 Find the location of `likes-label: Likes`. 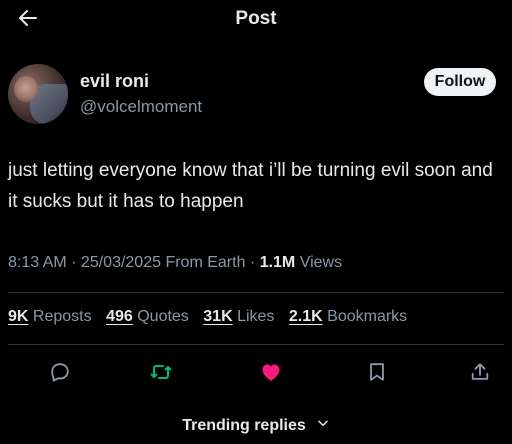

likes-label: Likes is located at coordinates (256, 316).